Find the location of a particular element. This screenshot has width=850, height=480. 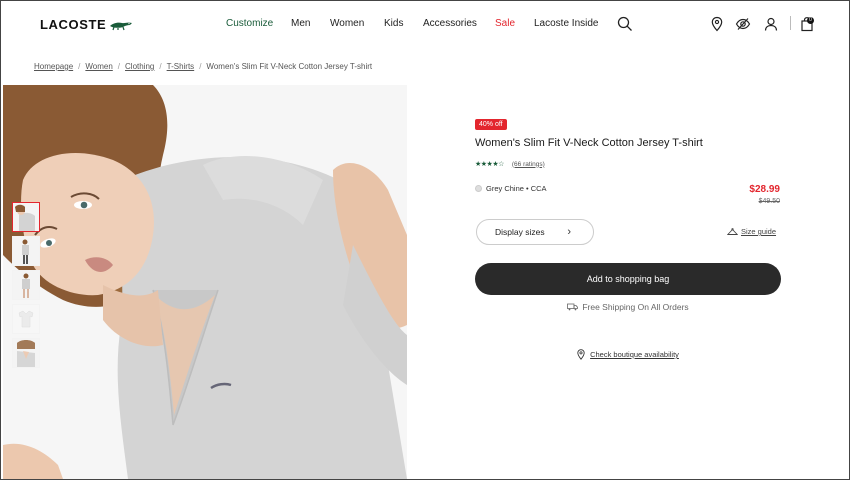

accessibility-icon is located at coordinates (743, 24).